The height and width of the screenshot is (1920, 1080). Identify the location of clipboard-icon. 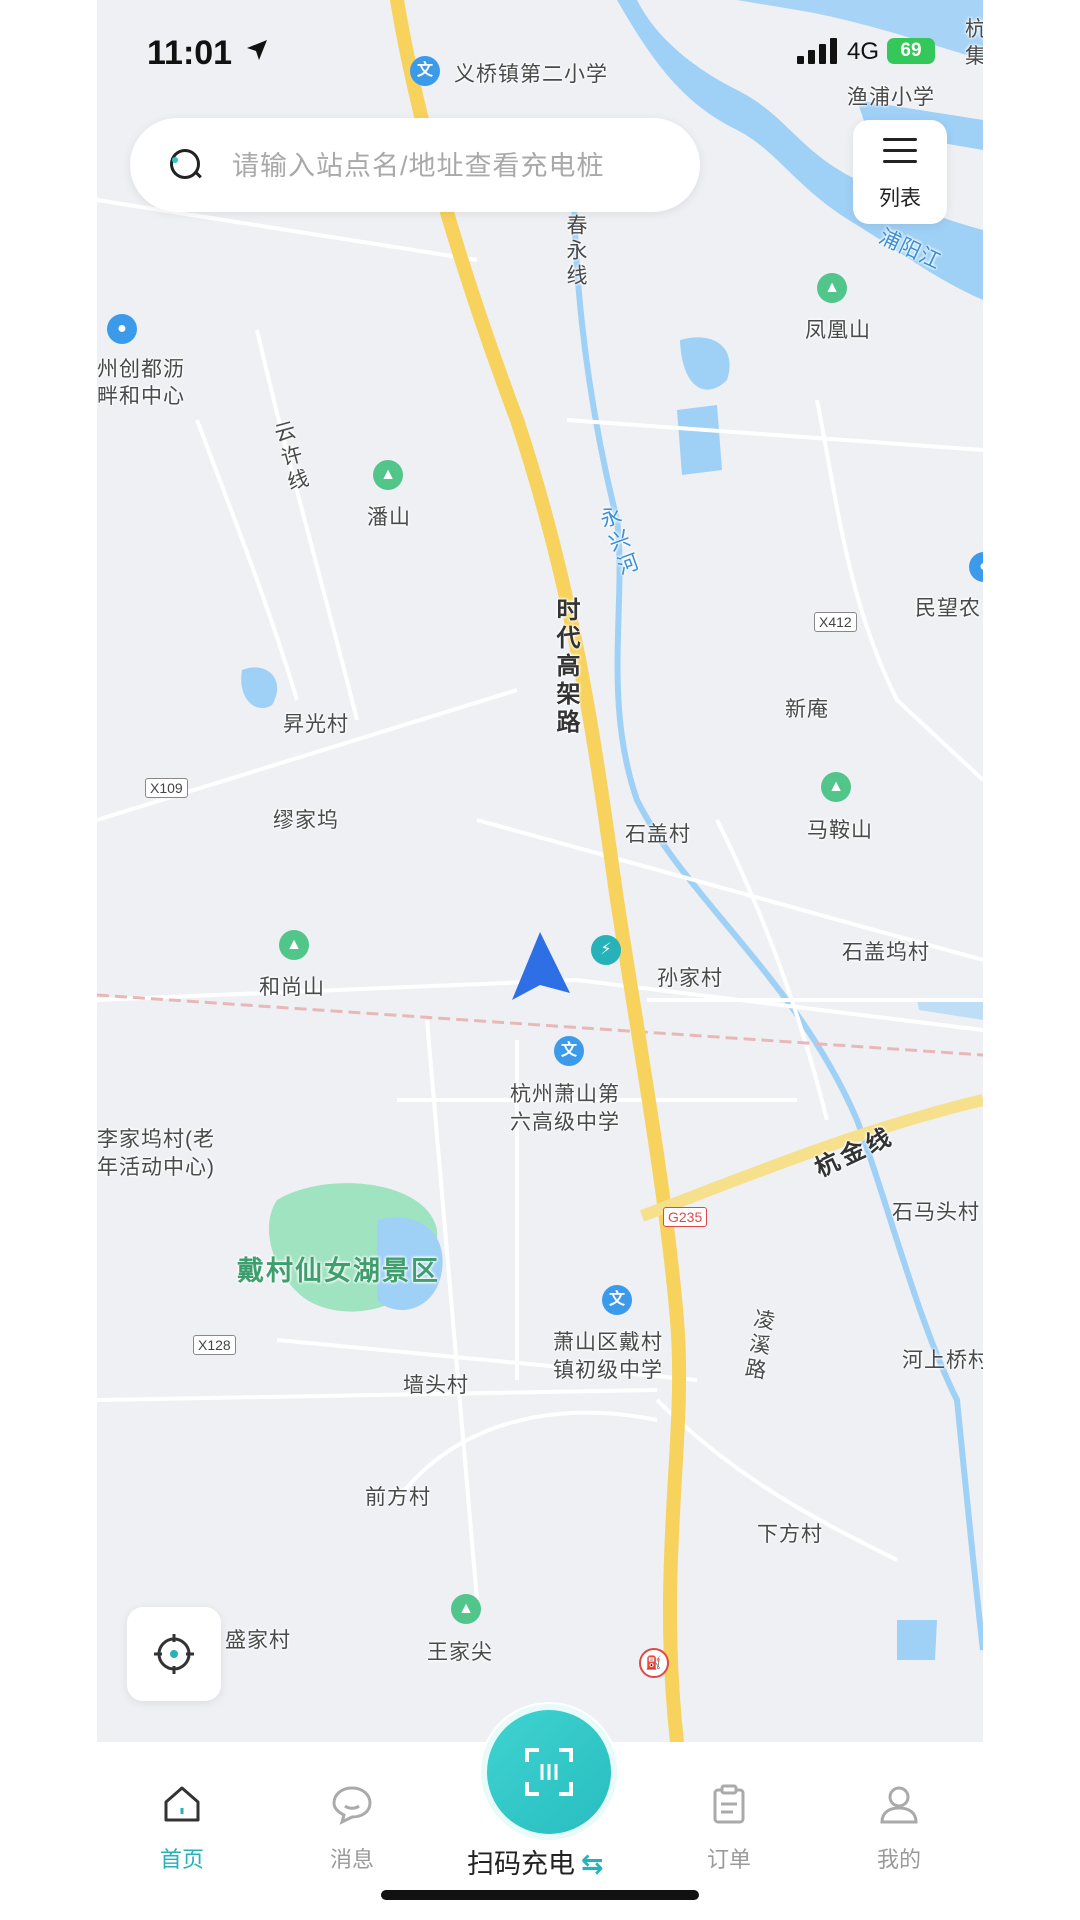
(729, 1804).